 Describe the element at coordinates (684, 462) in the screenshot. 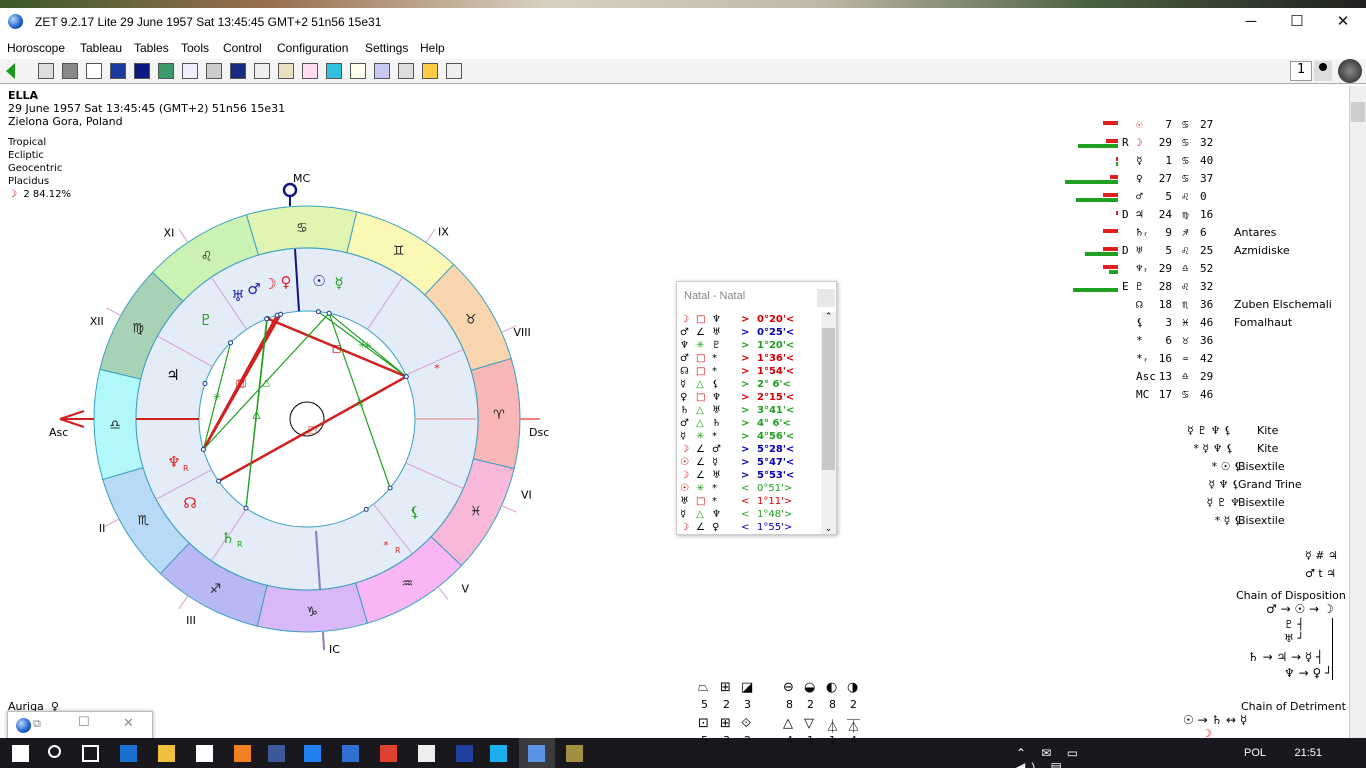

I see `planet1: ☉` at that location.